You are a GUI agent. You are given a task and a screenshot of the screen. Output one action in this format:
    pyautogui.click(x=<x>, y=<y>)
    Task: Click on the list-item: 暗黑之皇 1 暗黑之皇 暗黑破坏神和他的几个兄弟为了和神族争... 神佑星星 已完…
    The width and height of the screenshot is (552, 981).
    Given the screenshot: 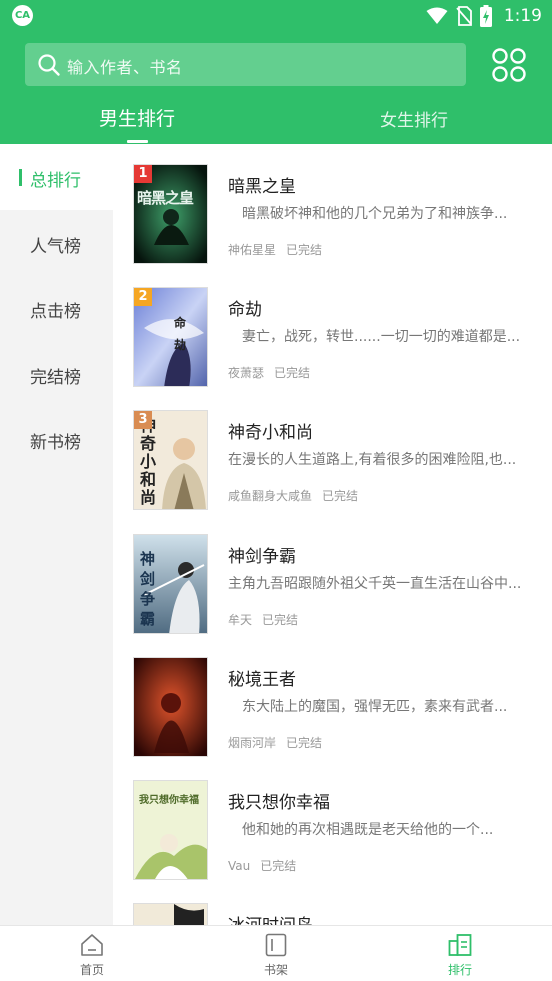 What is the action you would take?
    pyautogui.click(x=332, y=225)
    